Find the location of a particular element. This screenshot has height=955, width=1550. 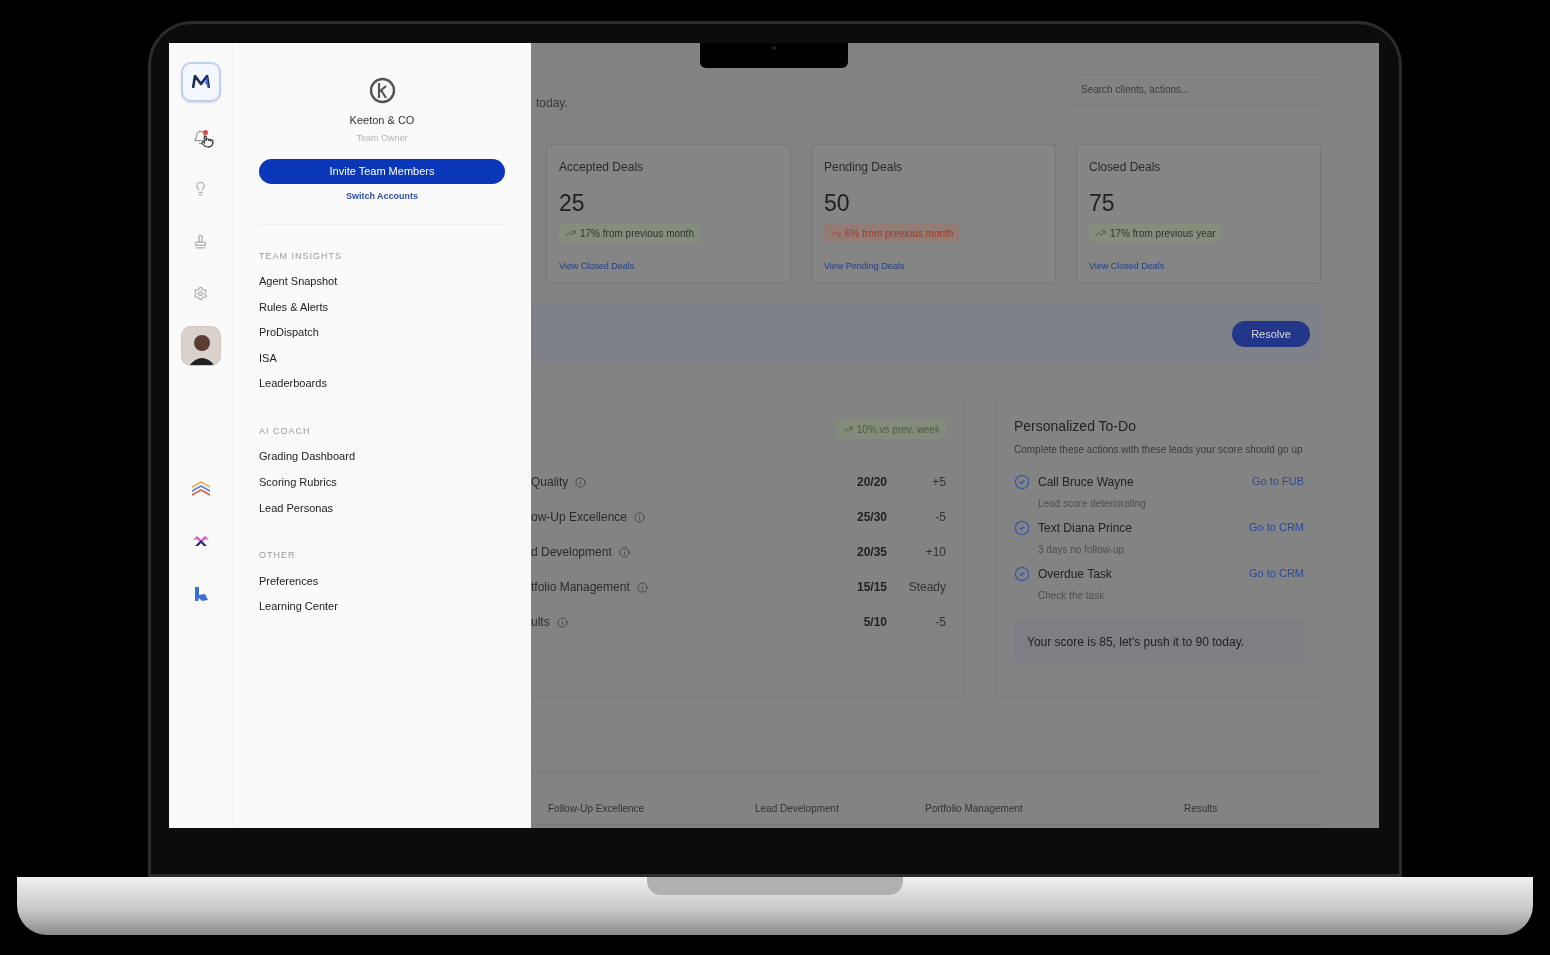

menu-item: Agent Snapshot is located at coordinates (298, 281).